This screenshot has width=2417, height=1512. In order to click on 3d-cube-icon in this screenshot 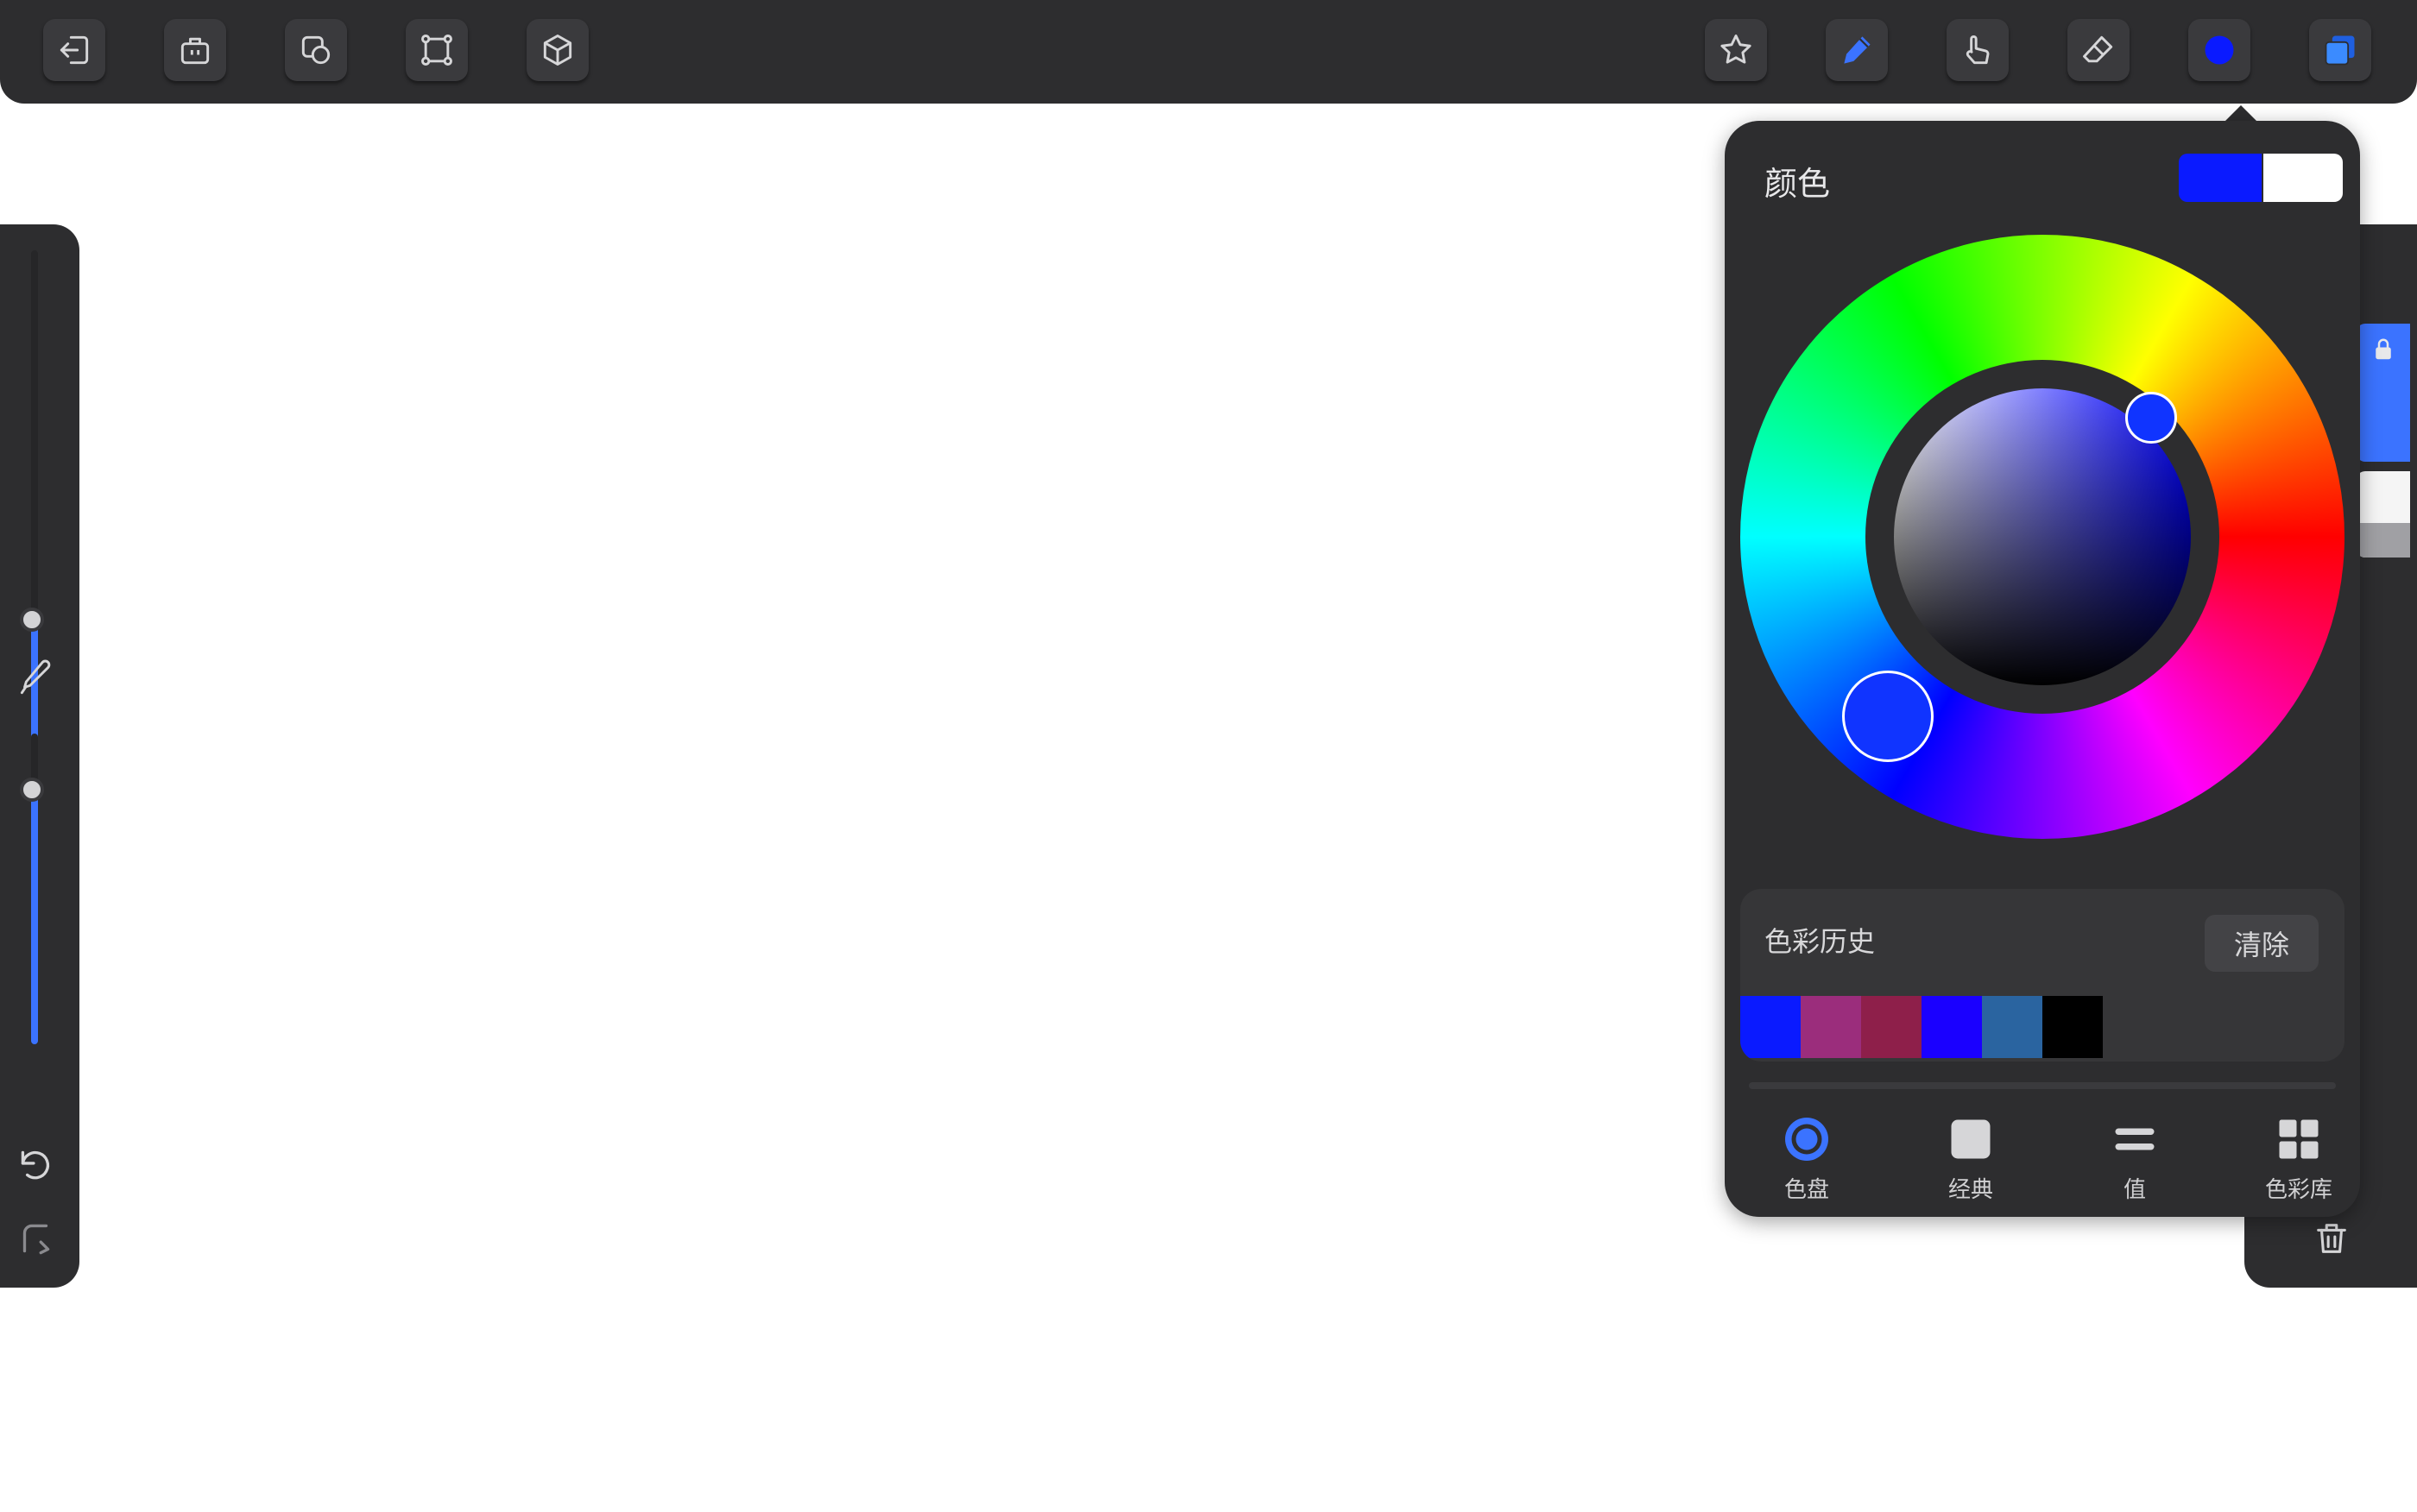, I will do `click(557, 50)`.